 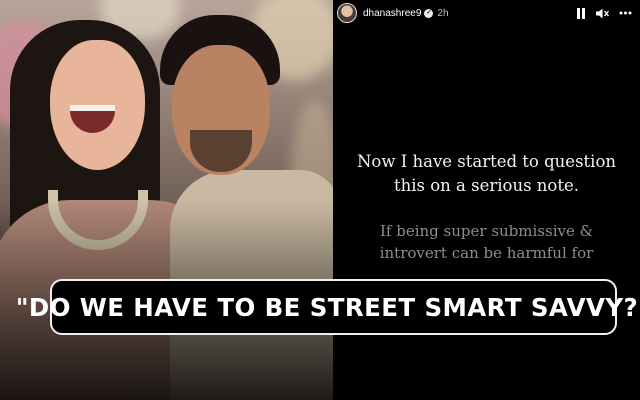 I want to click on profile-avatar, so click(x=347, y=13).